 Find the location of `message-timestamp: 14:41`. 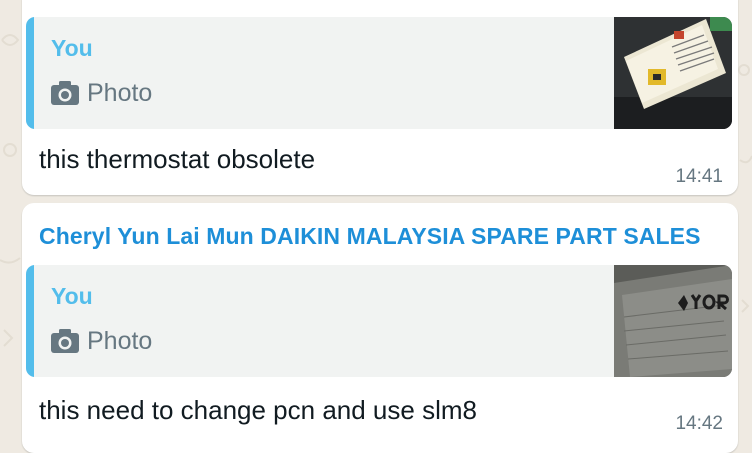

message-timestamp: 14:41 is located at coordinates (699, 176).